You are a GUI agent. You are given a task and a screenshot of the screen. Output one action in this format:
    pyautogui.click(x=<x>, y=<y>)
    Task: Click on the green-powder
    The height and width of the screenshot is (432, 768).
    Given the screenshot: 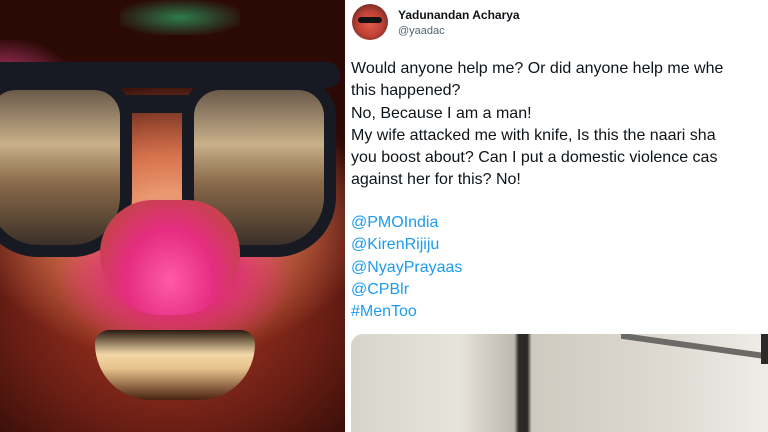 What is the action you would take?
    pyautogui.click(x=180, y=17)
    